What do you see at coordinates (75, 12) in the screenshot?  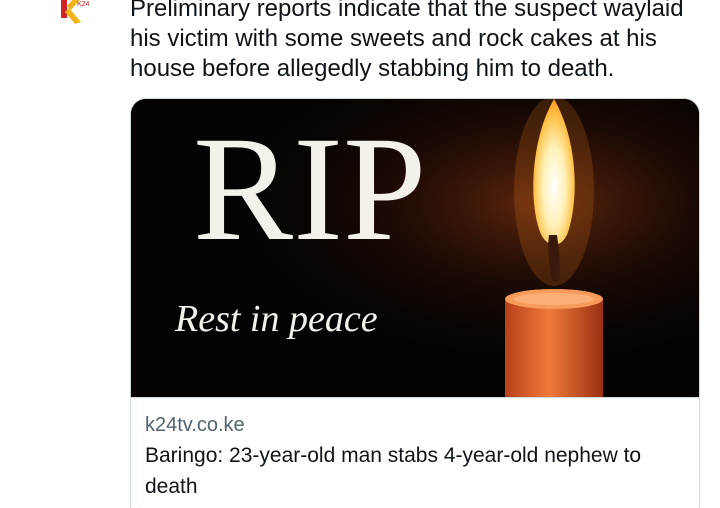 I see `k24-logo-icon: K24` at bounding box center [75, 12].